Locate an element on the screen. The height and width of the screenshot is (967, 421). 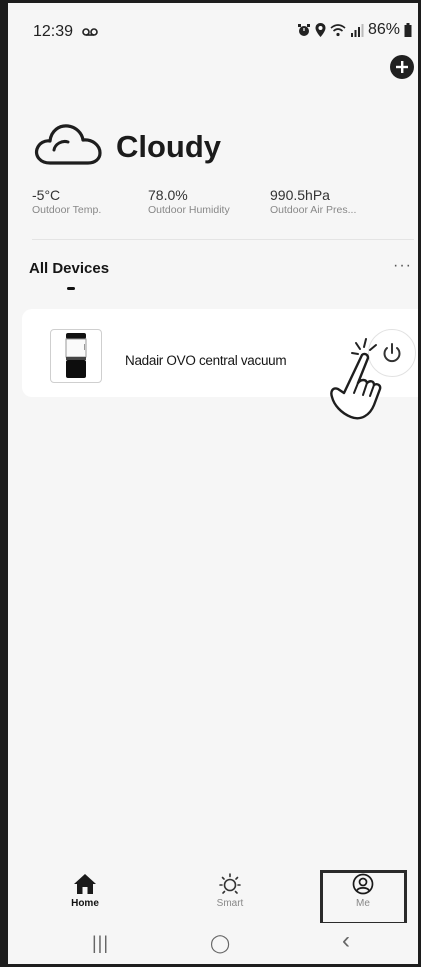
signal-icon is located at coordinates (357, 30).